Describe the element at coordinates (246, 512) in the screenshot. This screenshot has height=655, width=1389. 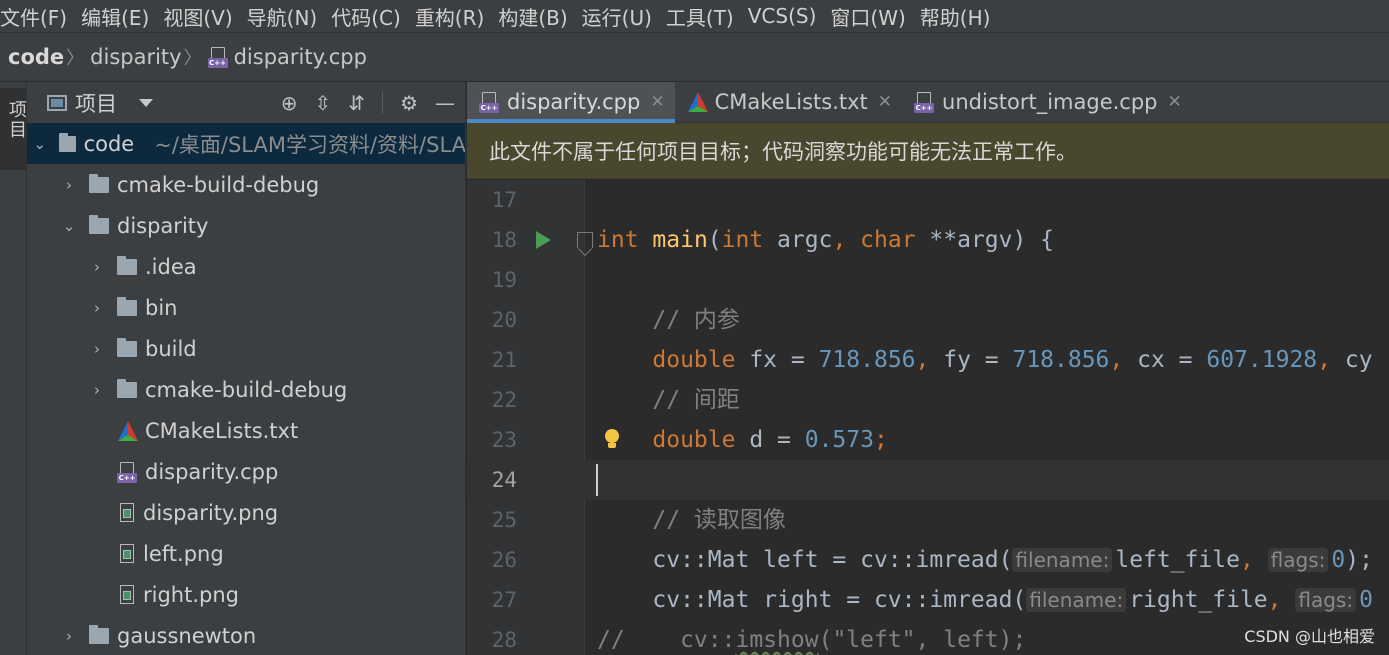
I see `tree-row: disparity.png` at that location.